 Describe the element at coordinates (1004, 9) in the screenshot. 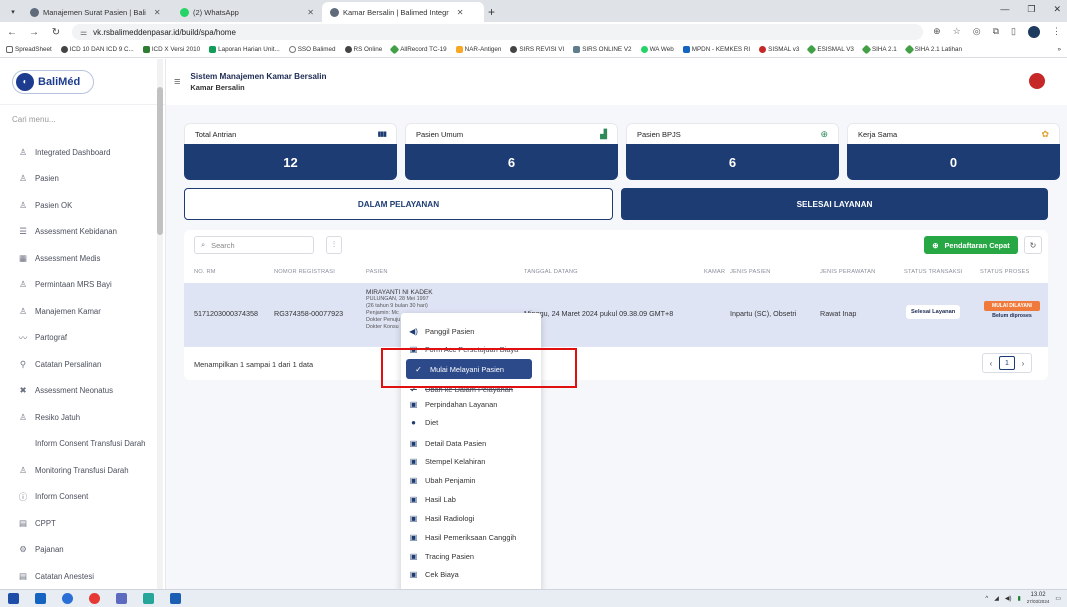

I see `minimize-icon: —` at that location.